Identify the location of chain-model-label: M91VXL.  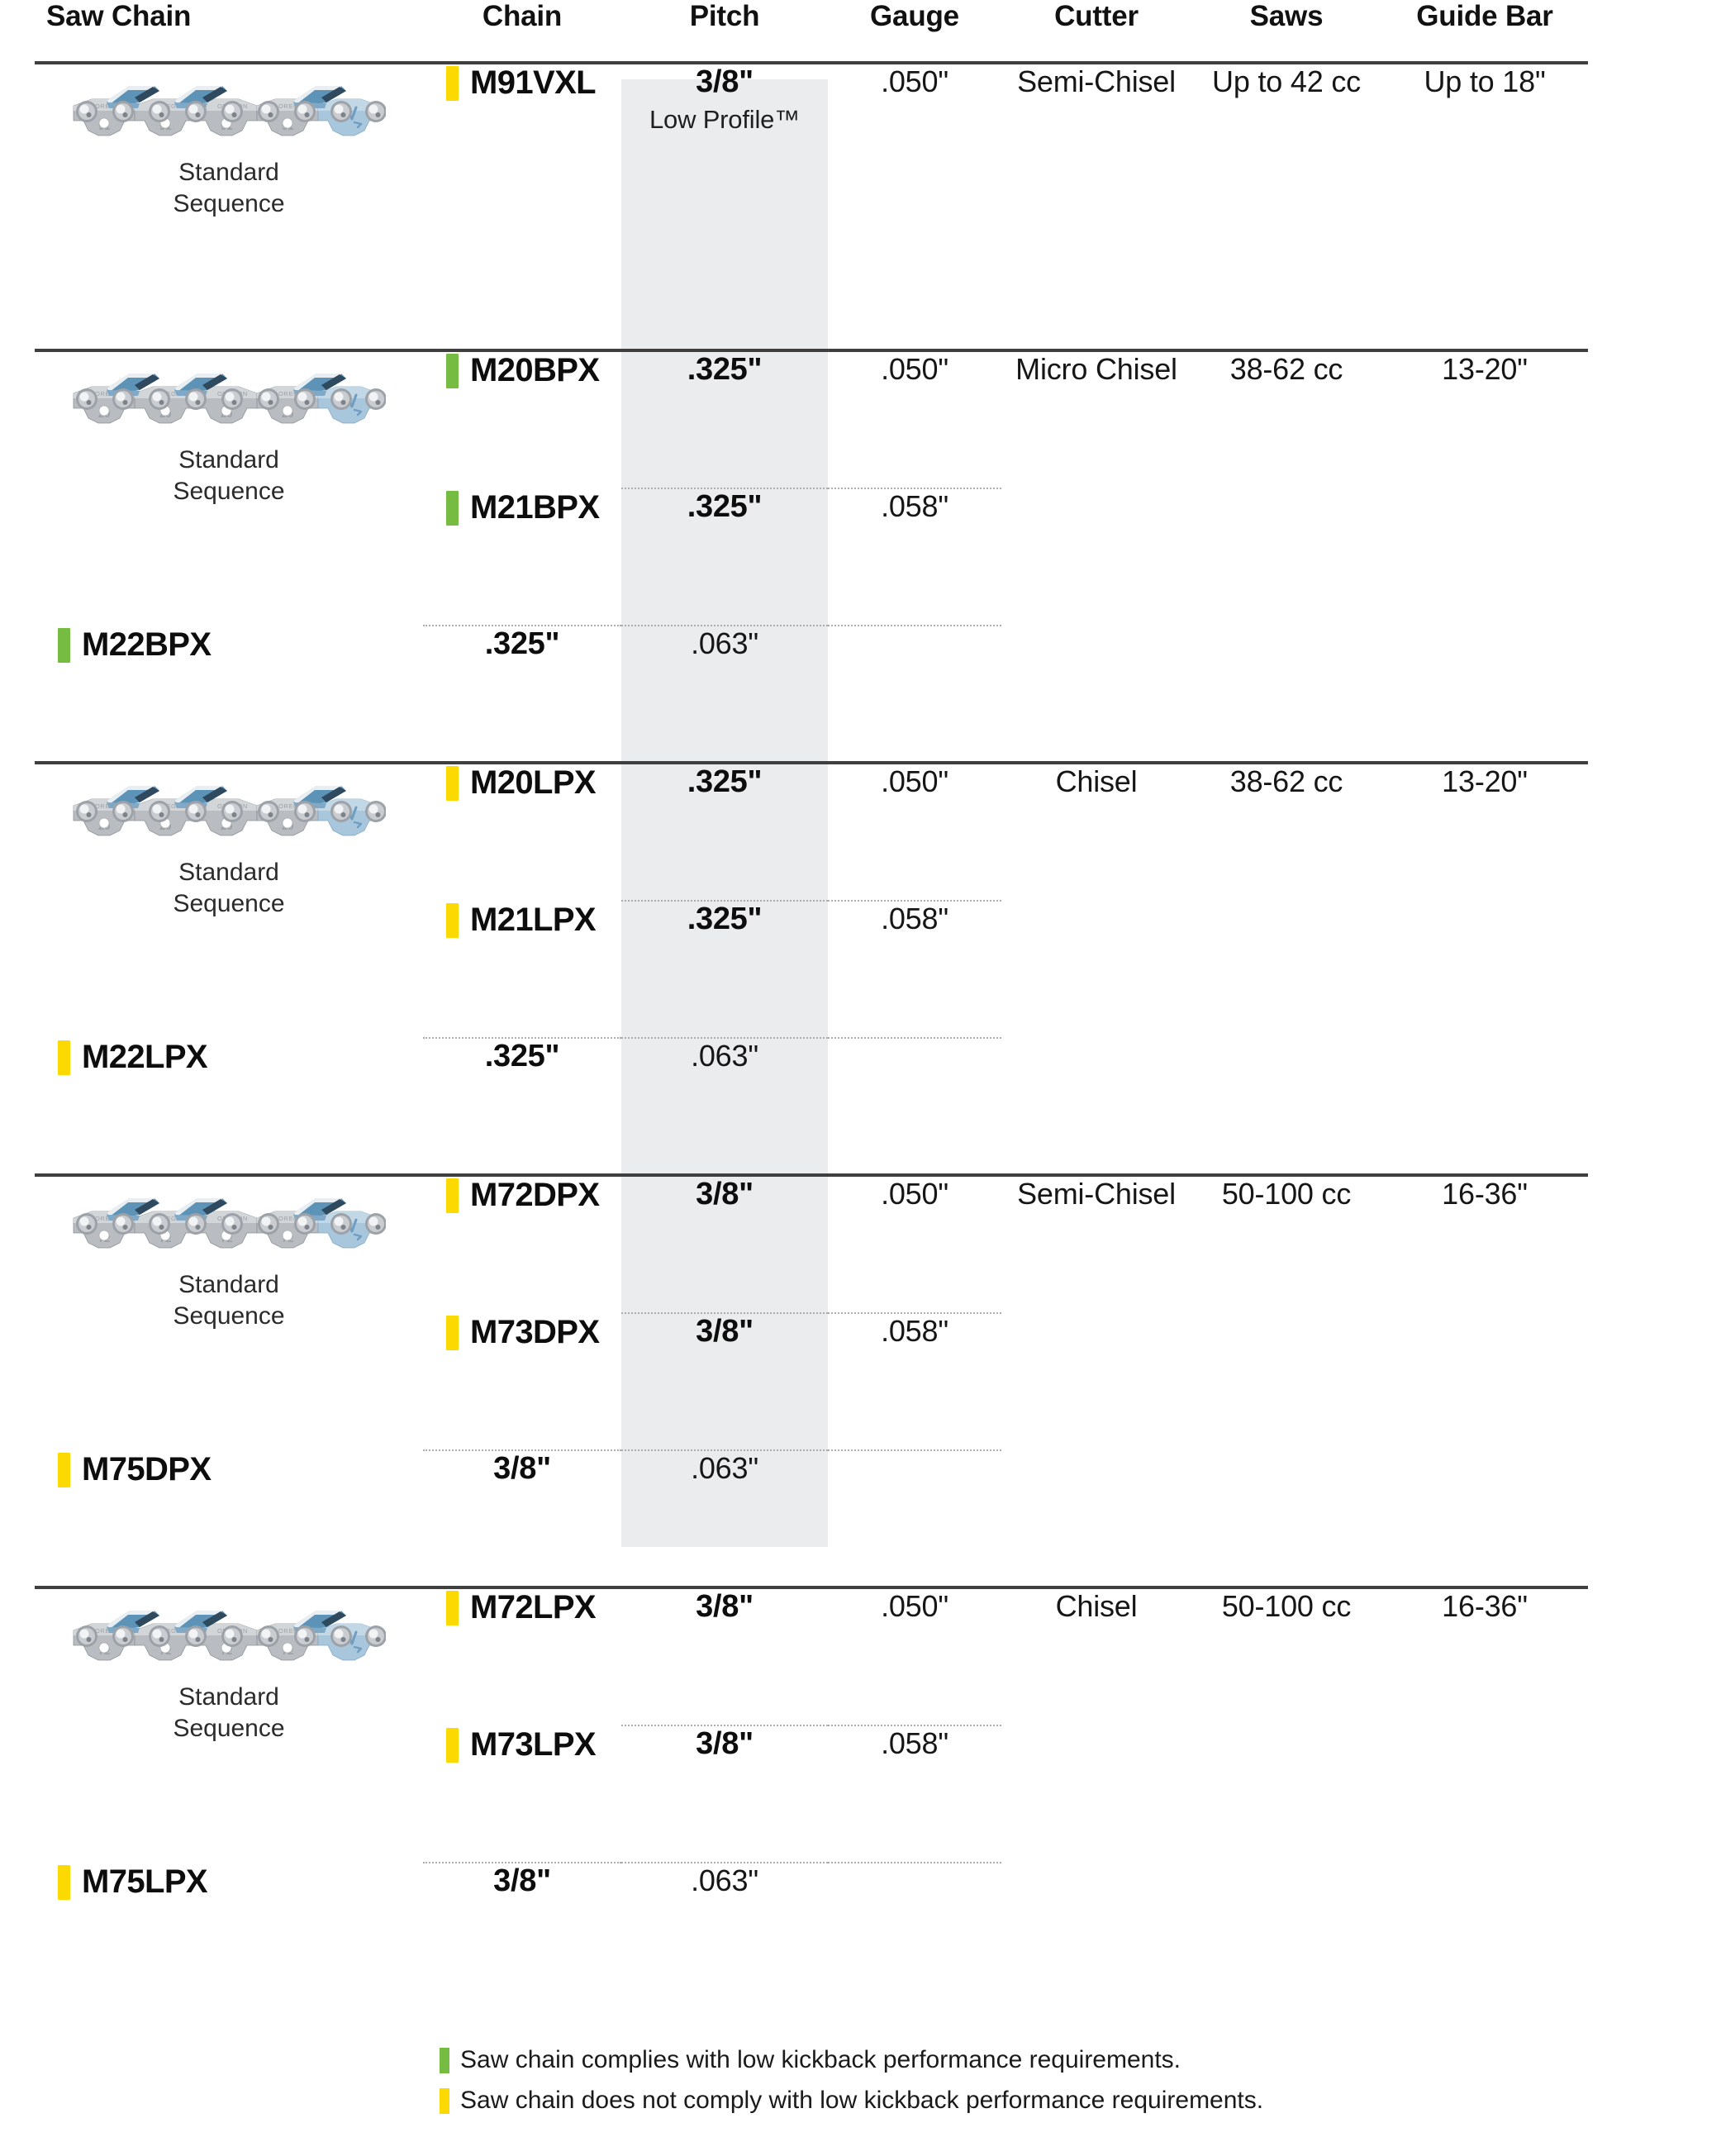
(533, 83).